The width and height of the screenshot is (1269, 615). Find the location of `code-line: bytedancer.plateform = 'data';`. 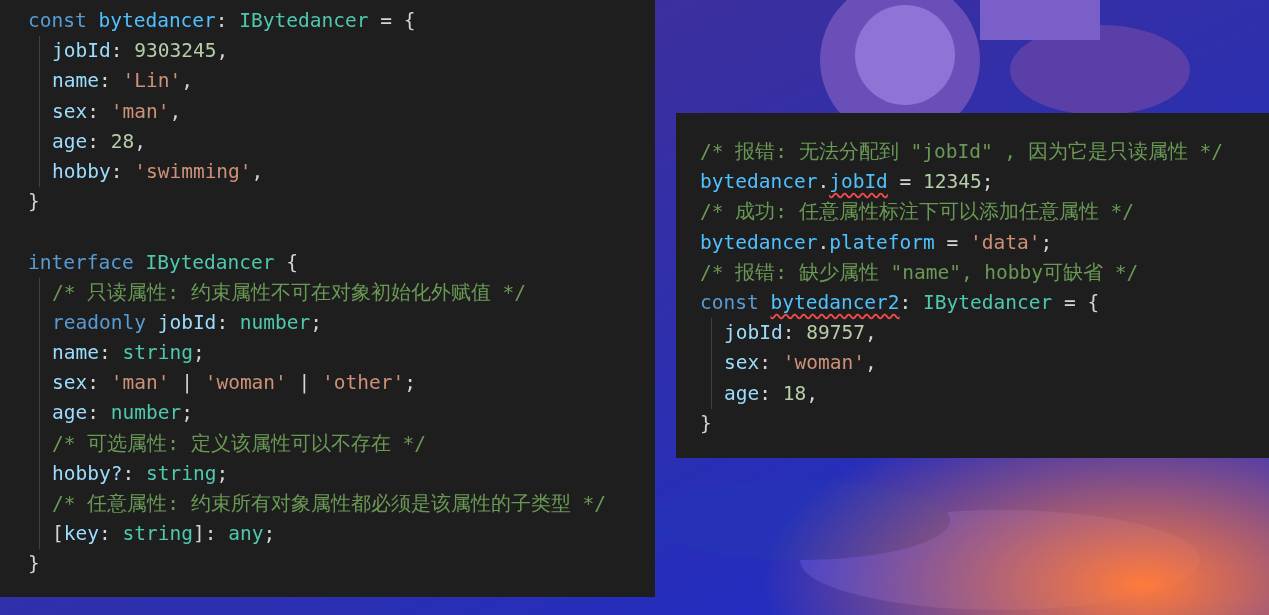

code-line: bytedancer.plateform = 'data'; is located at coordinates (877, 242).